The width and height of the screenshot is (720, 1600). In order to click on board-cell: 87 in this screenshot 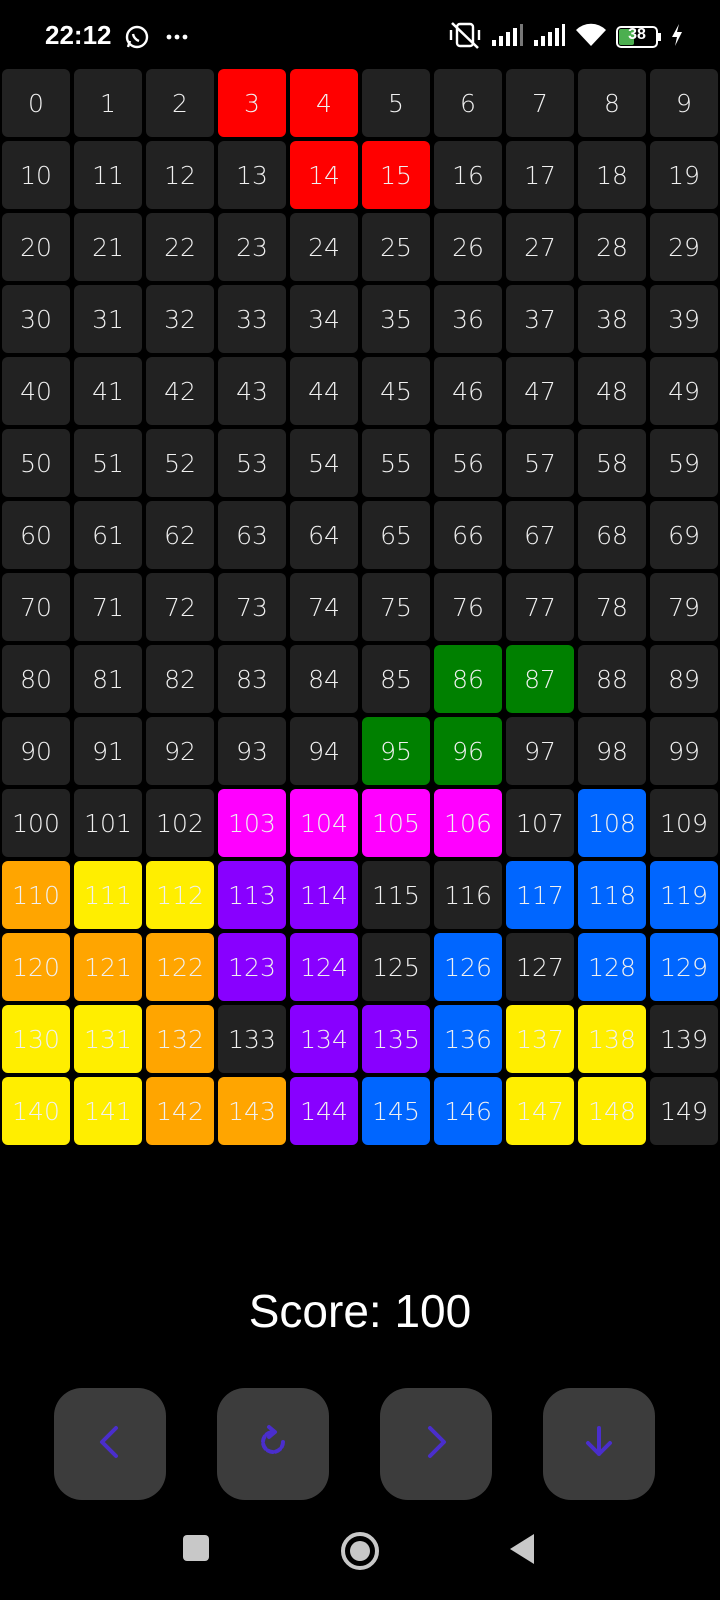, I will do `click(540, 679)`.